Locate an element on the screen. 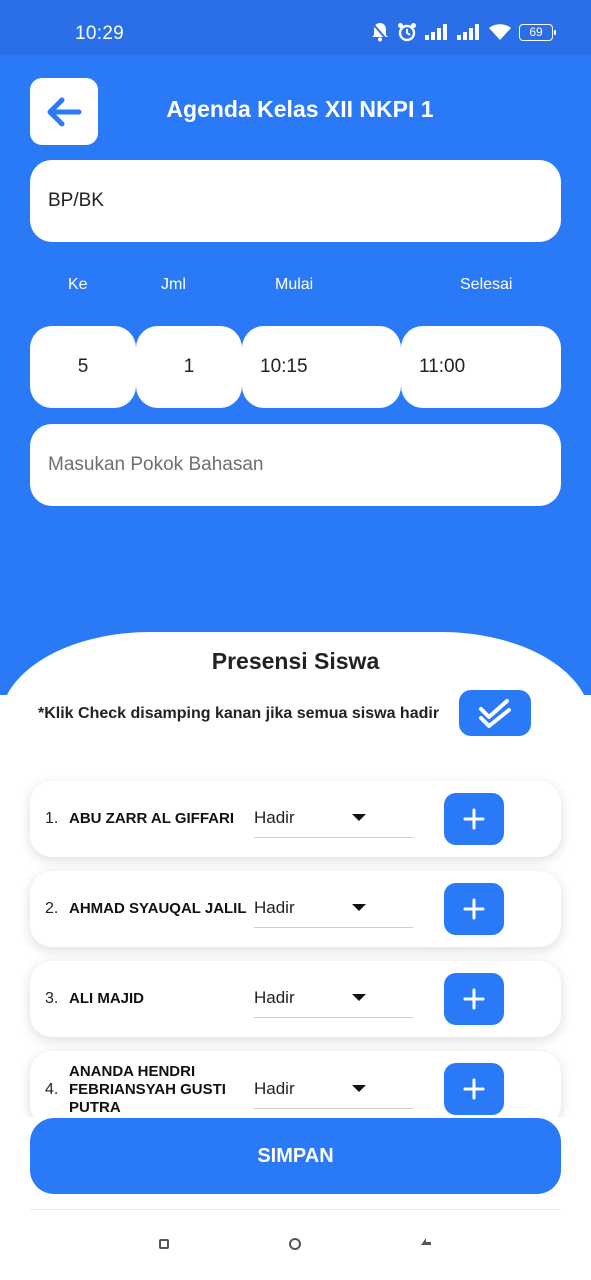 The width and height of the screenshot is (591, 1280). wifi-icon is located at coordinates (500, 31).